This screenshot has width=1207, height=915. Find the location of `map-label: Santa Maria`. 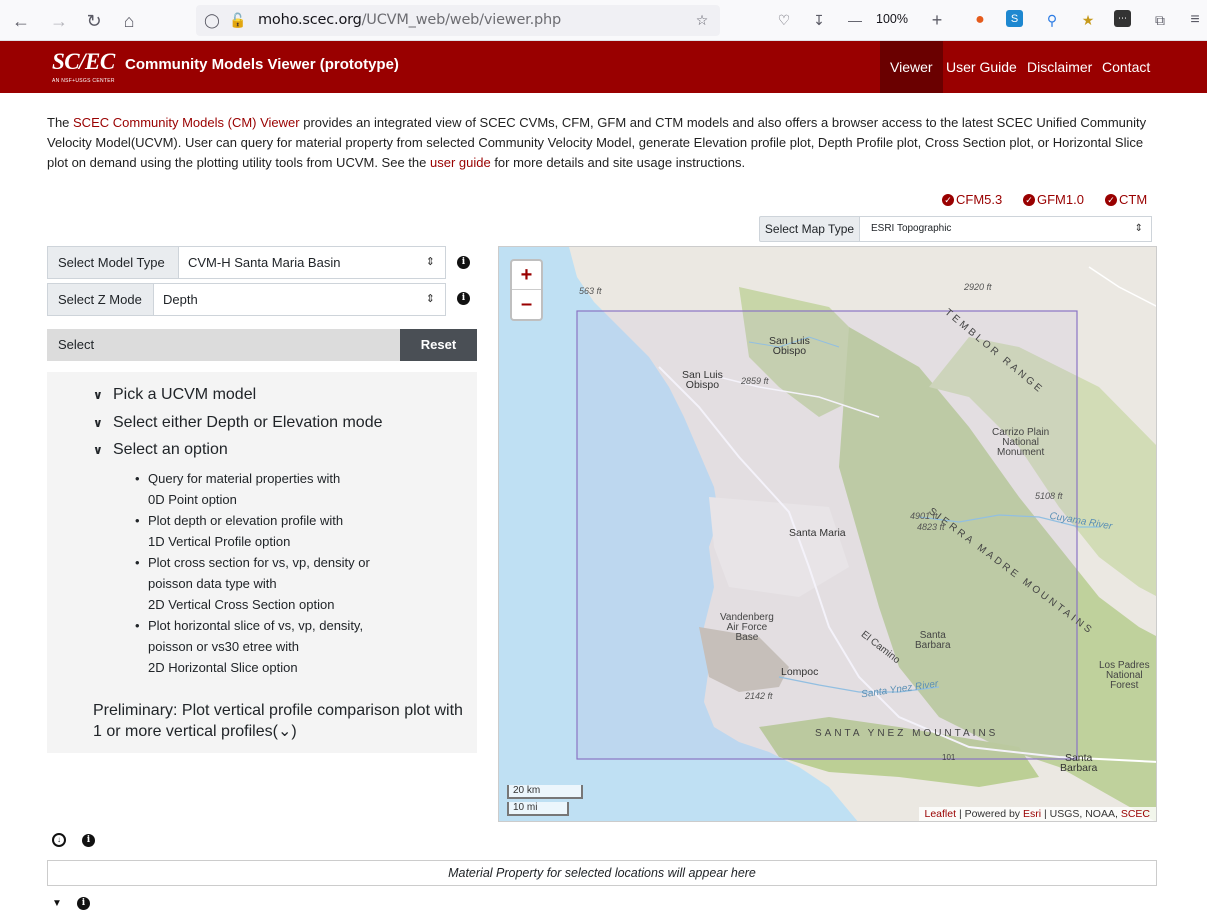

map-label: Santa Maria is located at coordinates (817, 533).